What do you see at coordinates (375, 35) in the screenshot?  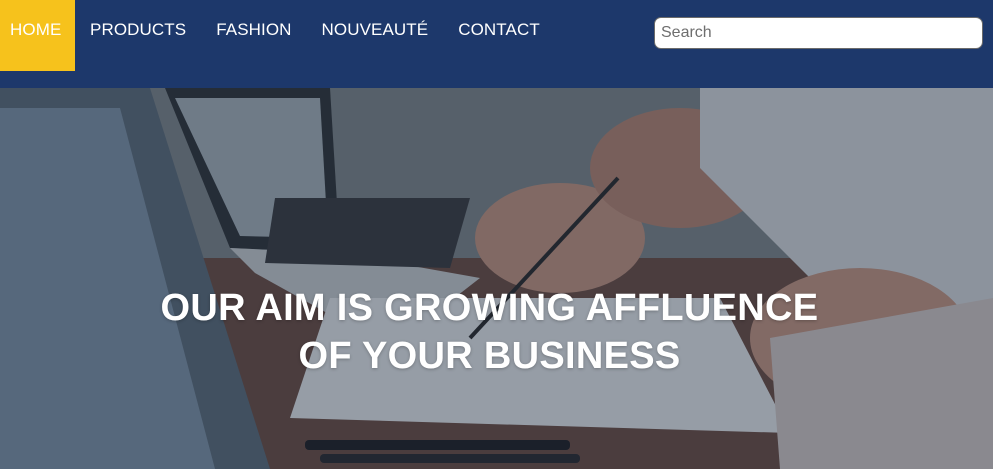 I see `nav-item-nouveaute: NOUVEAUTÉ` at bounding box center [375, 35].